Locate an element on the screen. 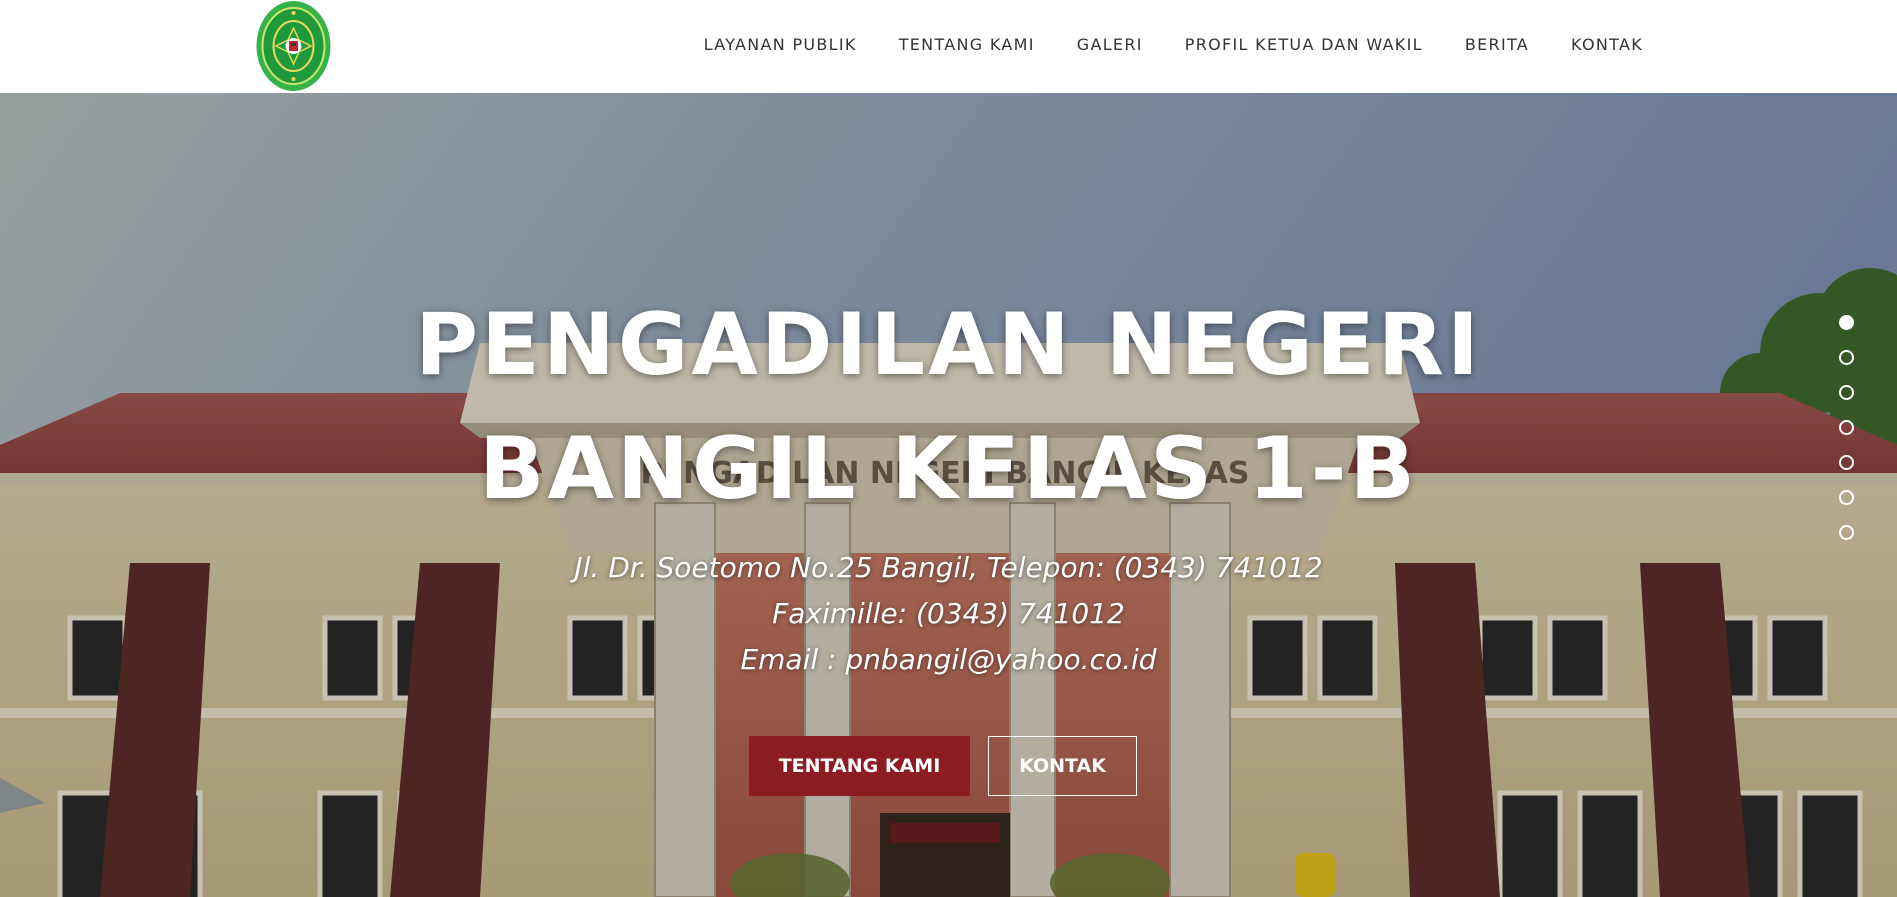 The image size is (1897, 897). nav-profil-ketua-dan-wakil: PROFIL KETUA DAN WAKIL is located at coordinates (1304, 44).